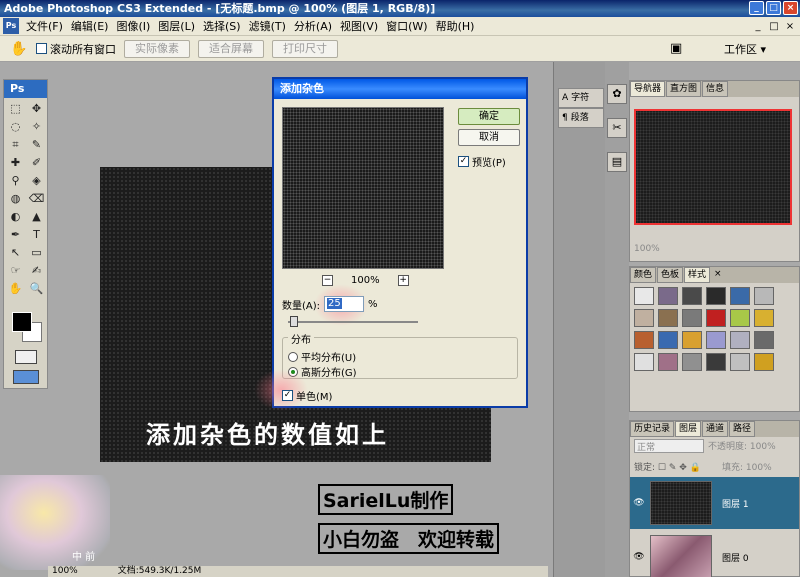 The width and height of the screenshot is (800, 577). What do you see at coordinates (36, 108) in the screenshot?
I see `move-tool-icon: ✥` at bounding box center [36, 108].